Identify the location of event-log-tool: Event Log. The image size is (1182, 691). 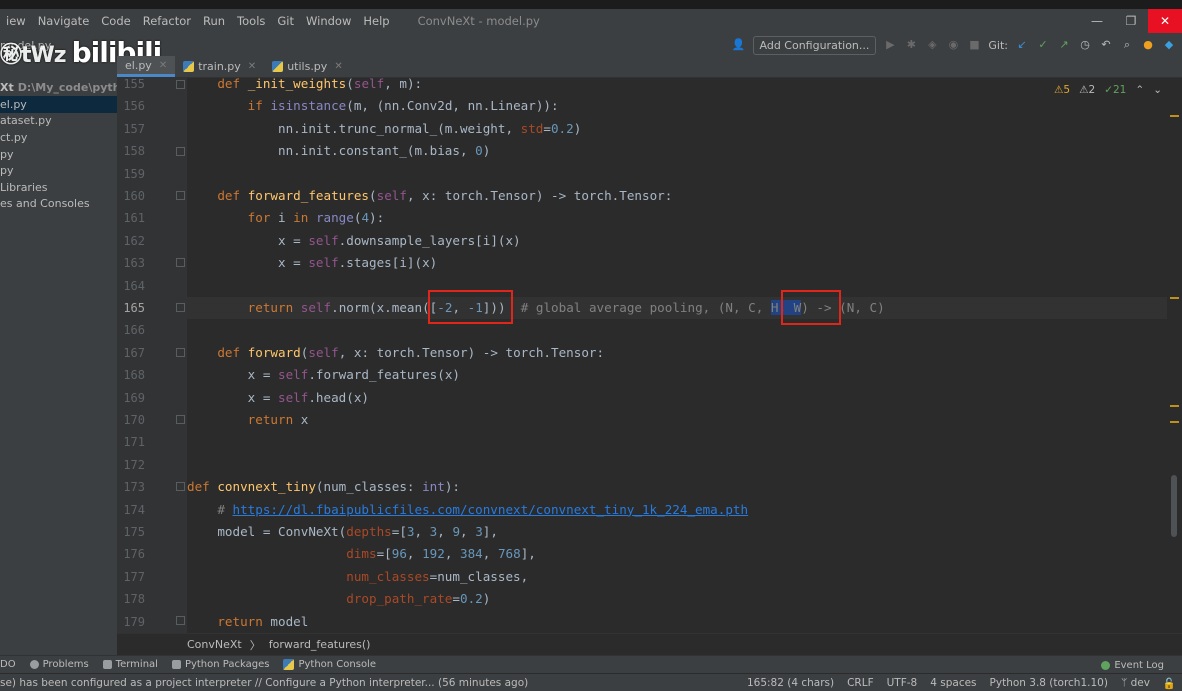
(1132, 665).